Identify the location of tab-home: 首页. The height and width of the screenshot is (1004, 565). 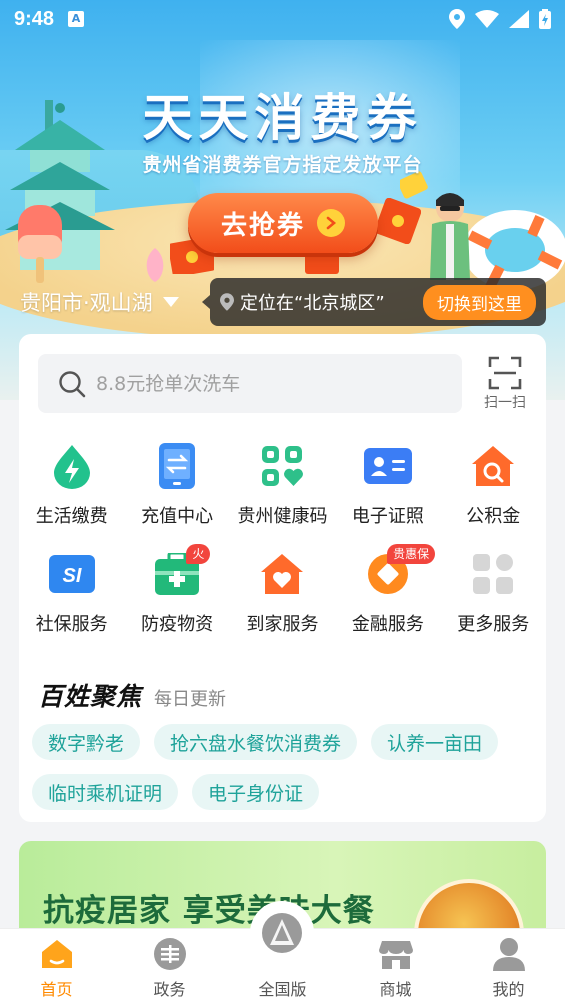
(56, 966).